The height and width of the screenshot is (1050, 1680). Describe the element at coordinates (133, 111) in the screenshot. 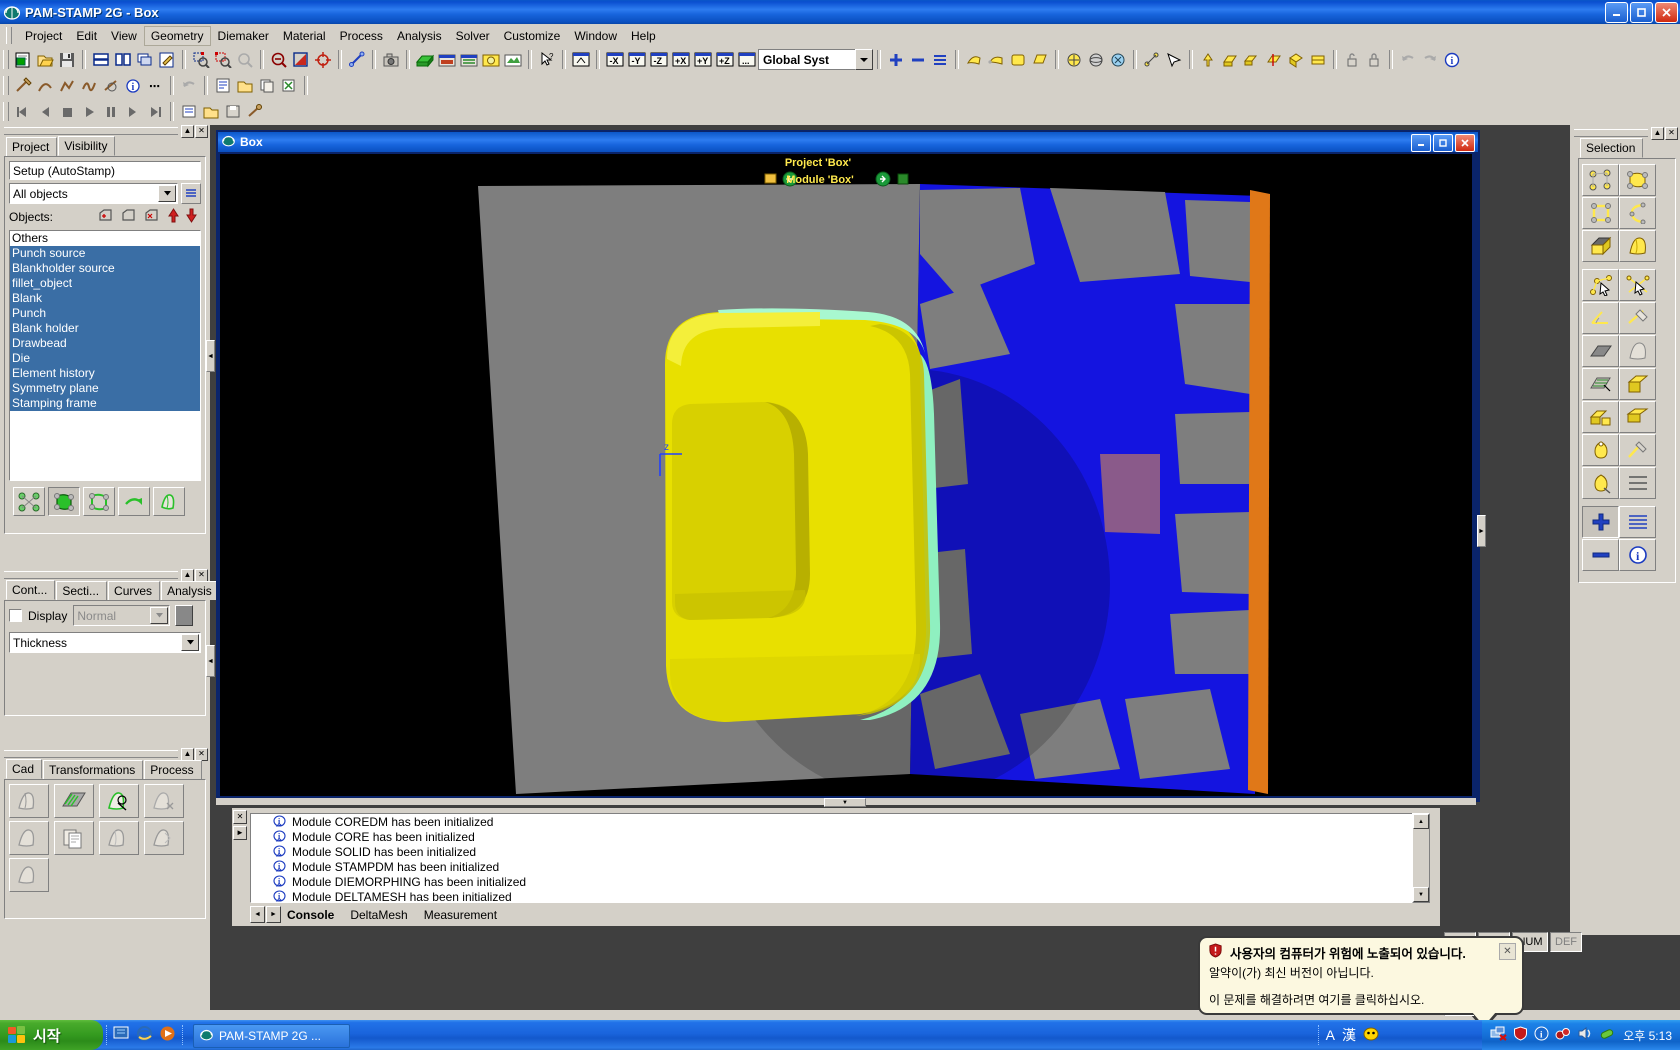

I see `step-forward-icon` at that location.